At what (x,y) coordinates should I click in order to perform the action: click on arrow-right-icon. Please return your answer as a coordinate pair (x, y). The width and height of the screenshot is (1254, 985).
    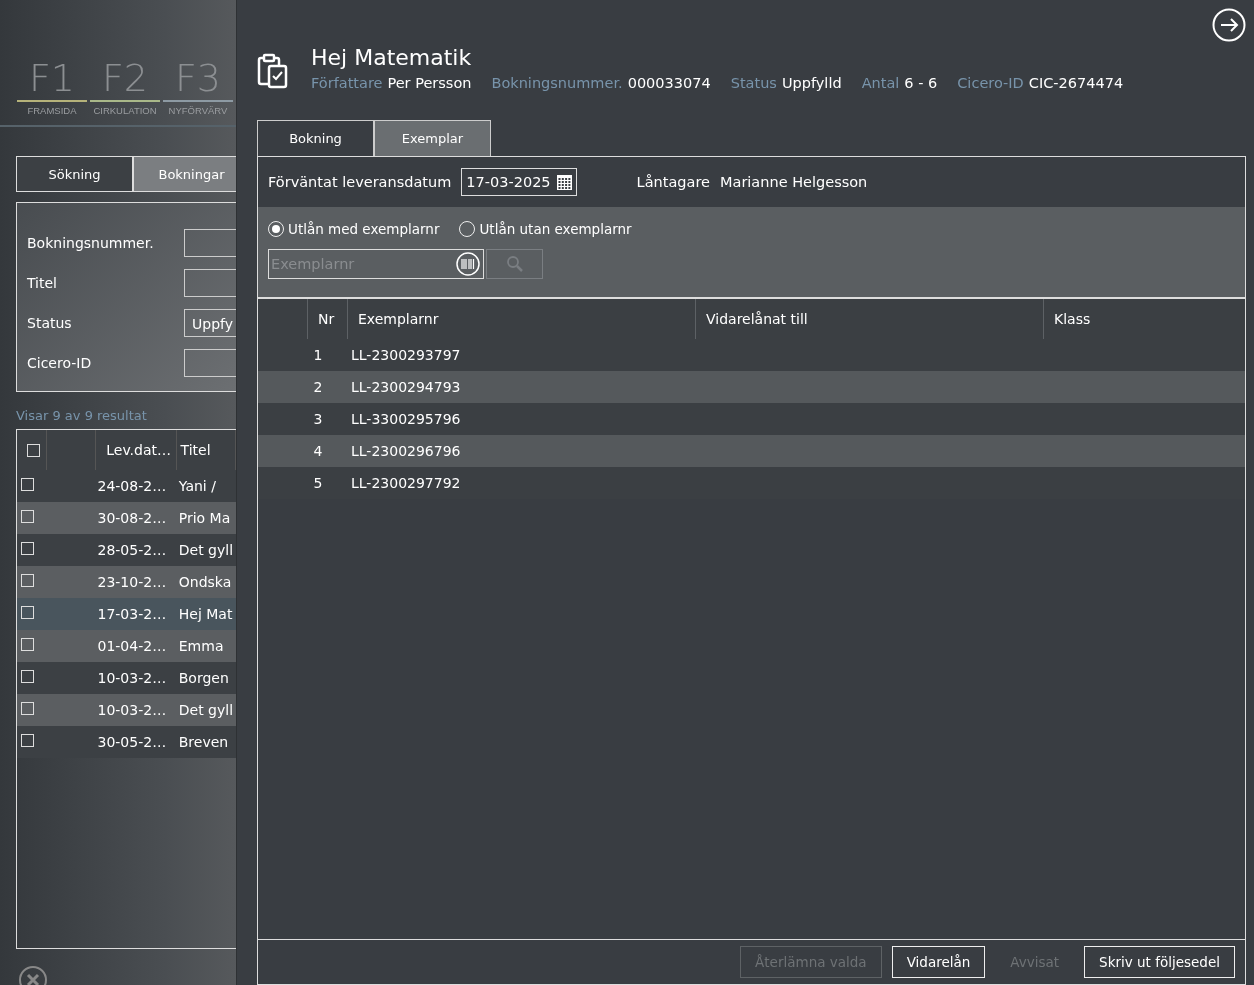
    Looking at the image, I should click on (1229, 25).